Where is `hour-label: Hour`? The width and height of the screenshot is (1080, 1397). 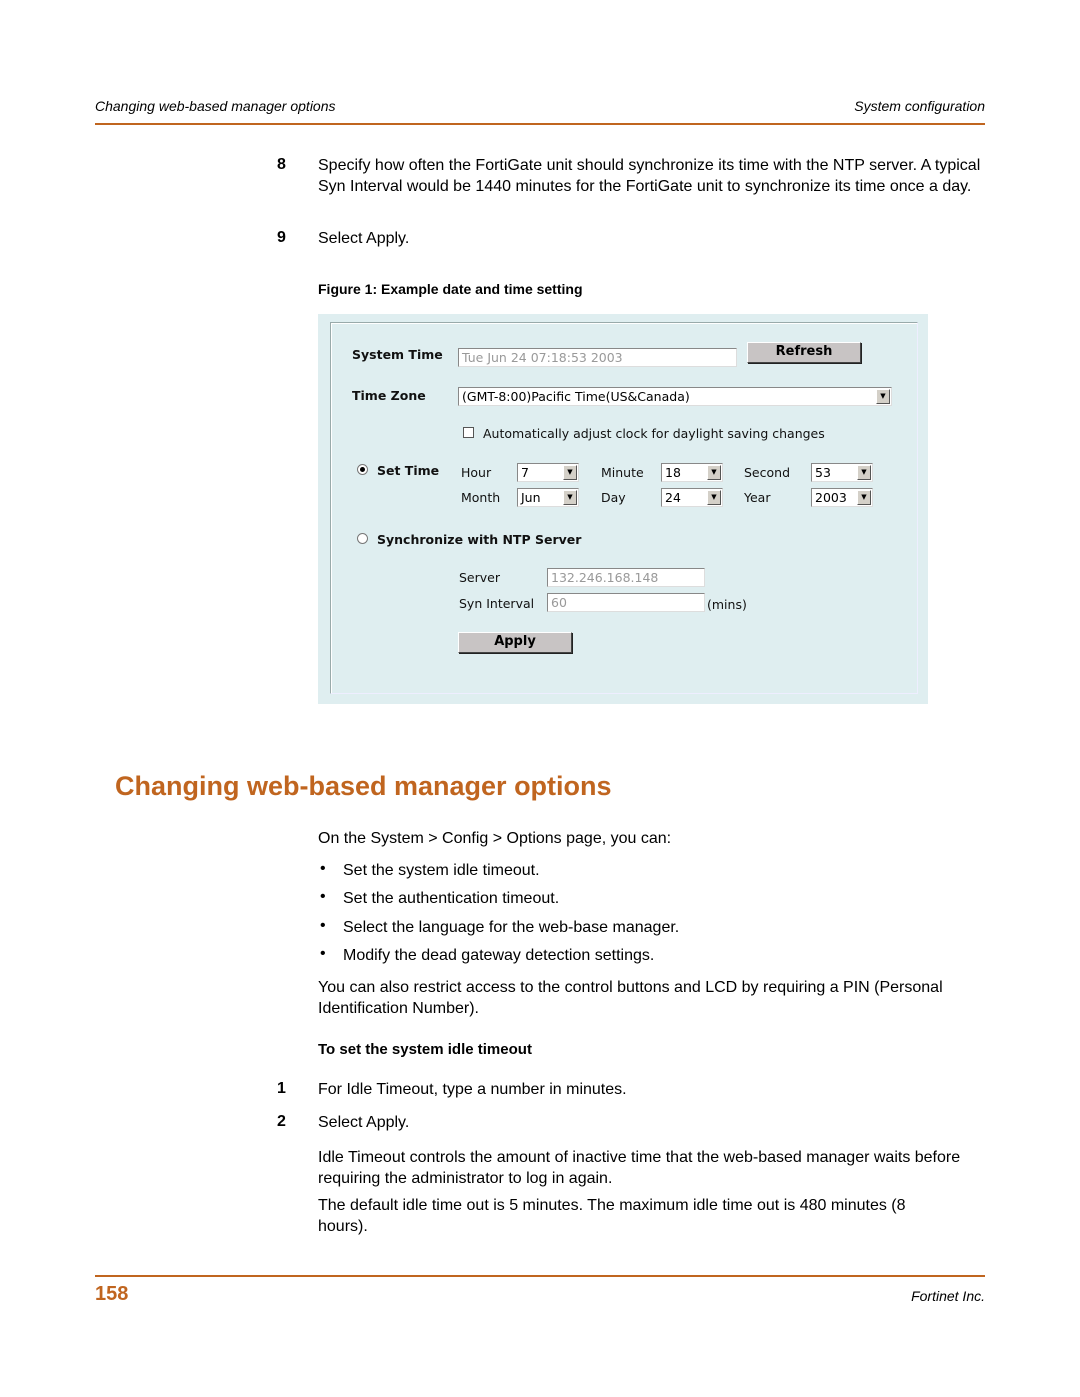 hour-label: Hour is located at coordinates (476, 472).